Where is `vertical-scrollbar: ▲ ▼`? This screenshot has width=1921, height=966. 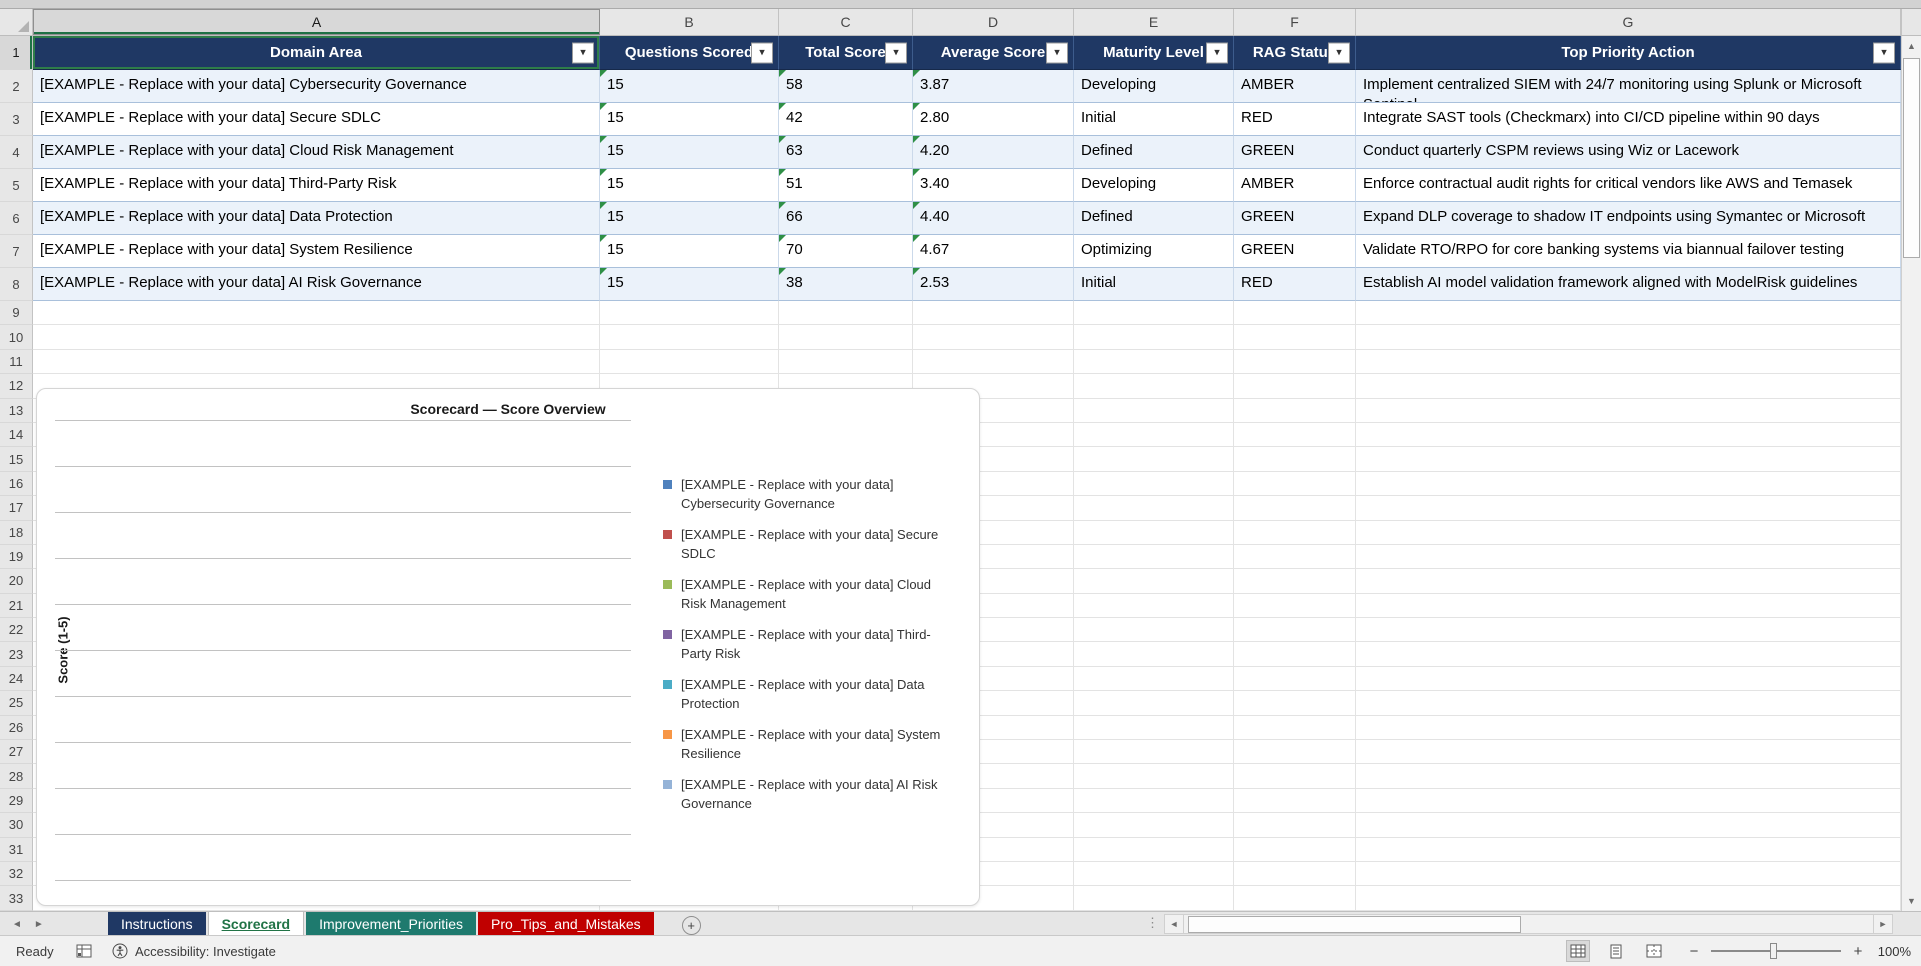 vertical-scrollbar: ▲ ▼ is located at coordinates (1911, 473).